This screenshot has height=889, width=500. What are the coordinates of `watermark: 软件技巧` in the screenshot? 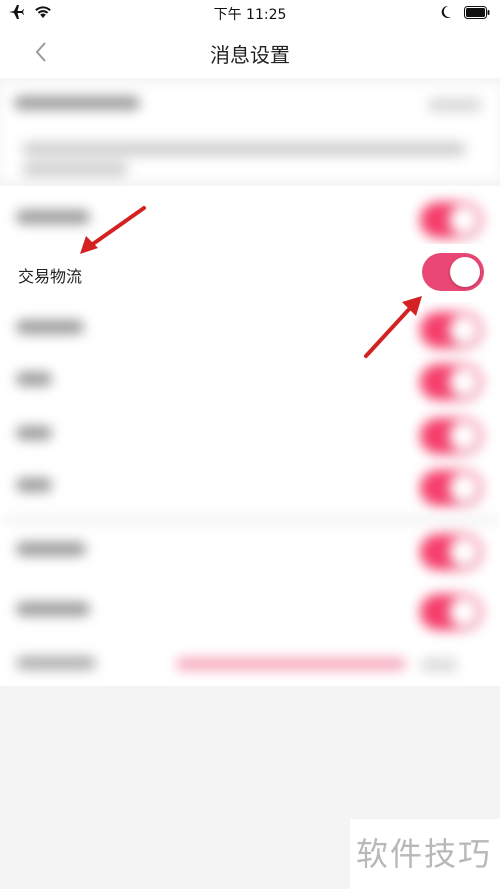 It's located at (425, 854).